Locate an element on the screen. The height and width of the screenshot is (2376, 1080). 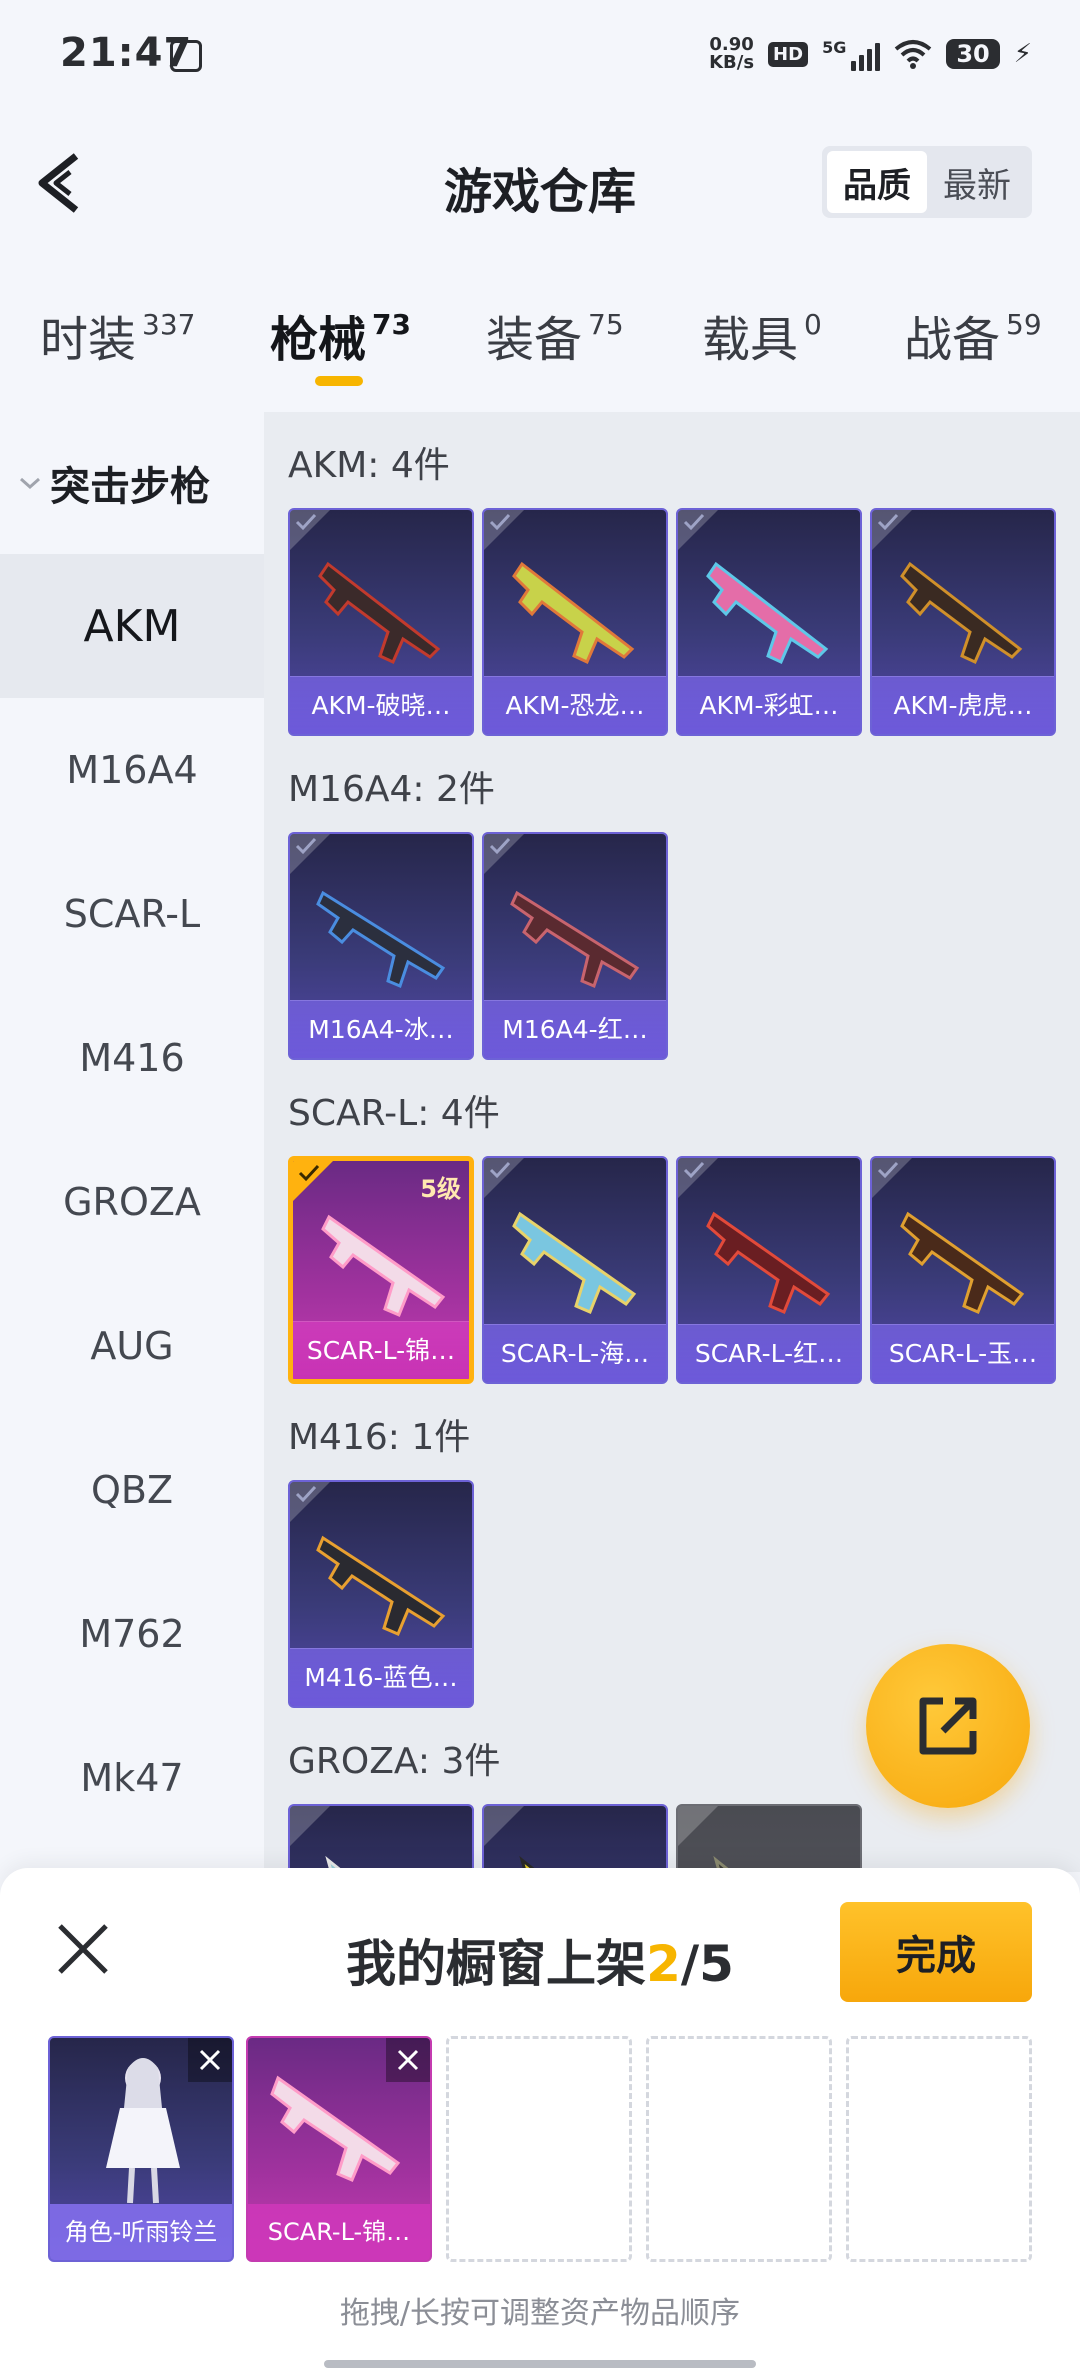
sidebar-item-m762: M762 is located at coordinates (132, 1634).